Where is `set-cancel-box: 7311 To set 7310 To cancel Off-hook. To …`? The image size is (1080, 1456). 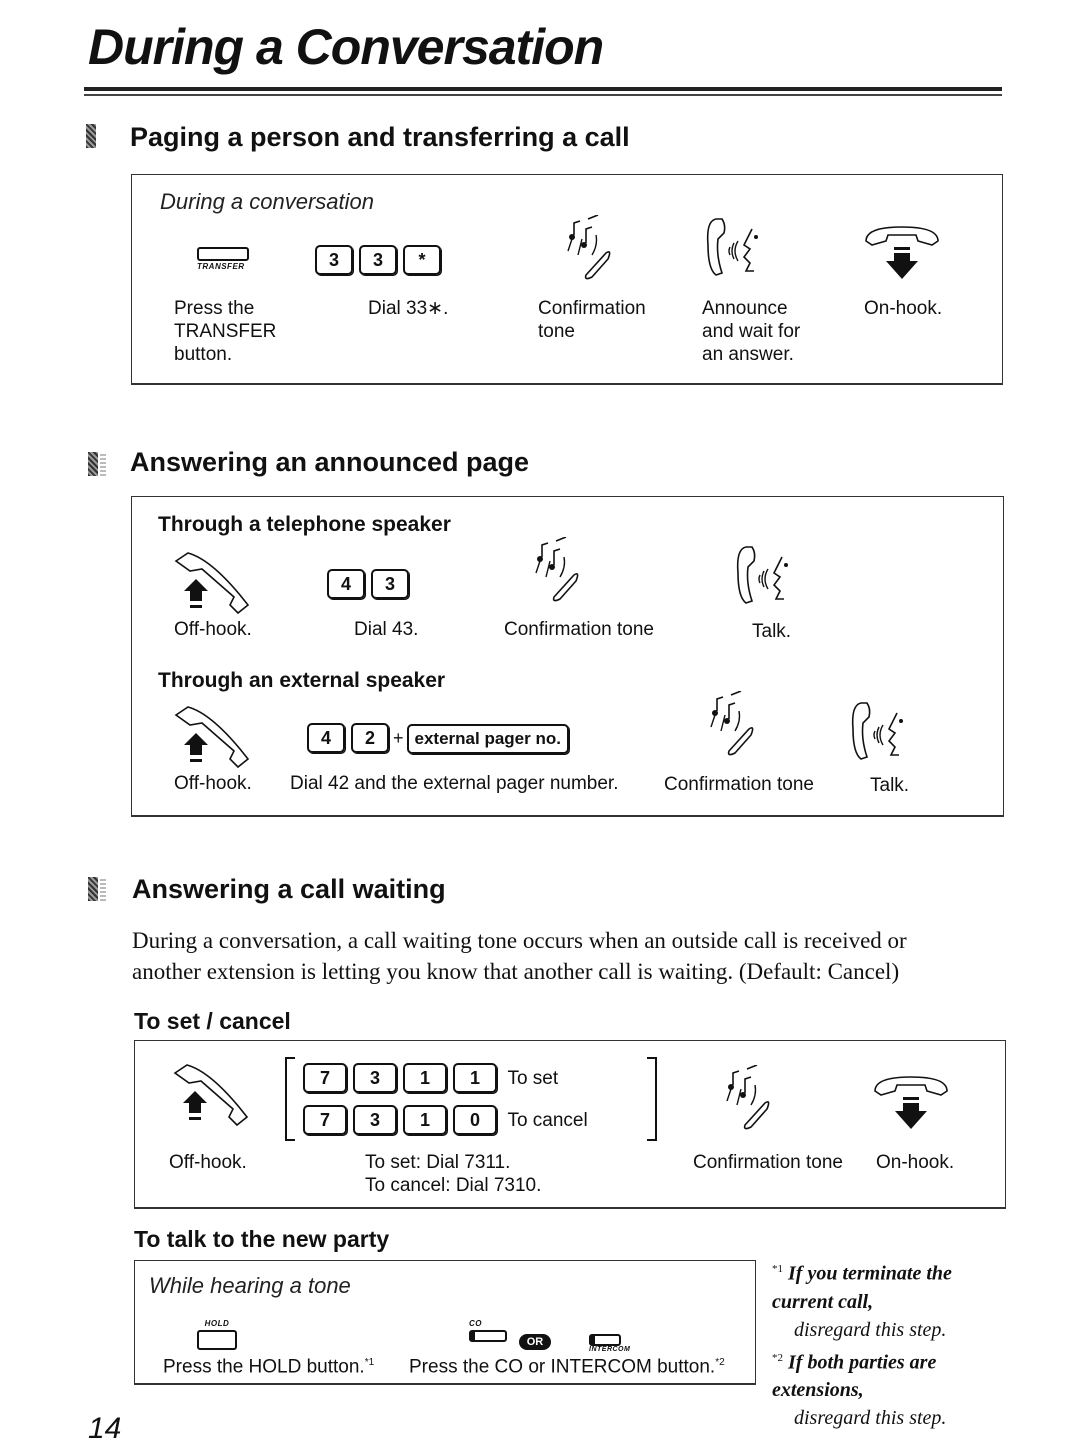
set-cancel-box: 7311 To set 7310 To cancel Off-hook. To … is located at coordinates (570, 1124).